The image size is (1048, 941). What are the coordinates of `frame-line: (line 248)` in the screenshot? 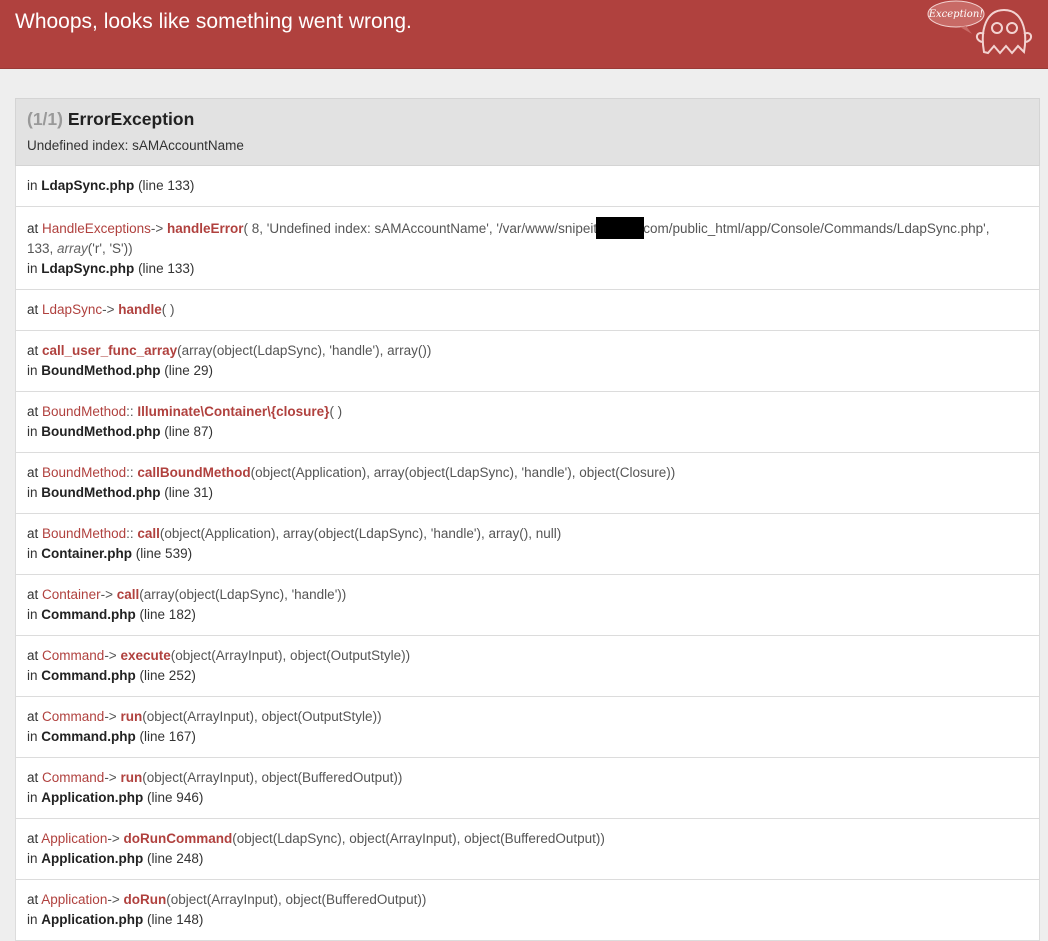 It's located at (175, 858).